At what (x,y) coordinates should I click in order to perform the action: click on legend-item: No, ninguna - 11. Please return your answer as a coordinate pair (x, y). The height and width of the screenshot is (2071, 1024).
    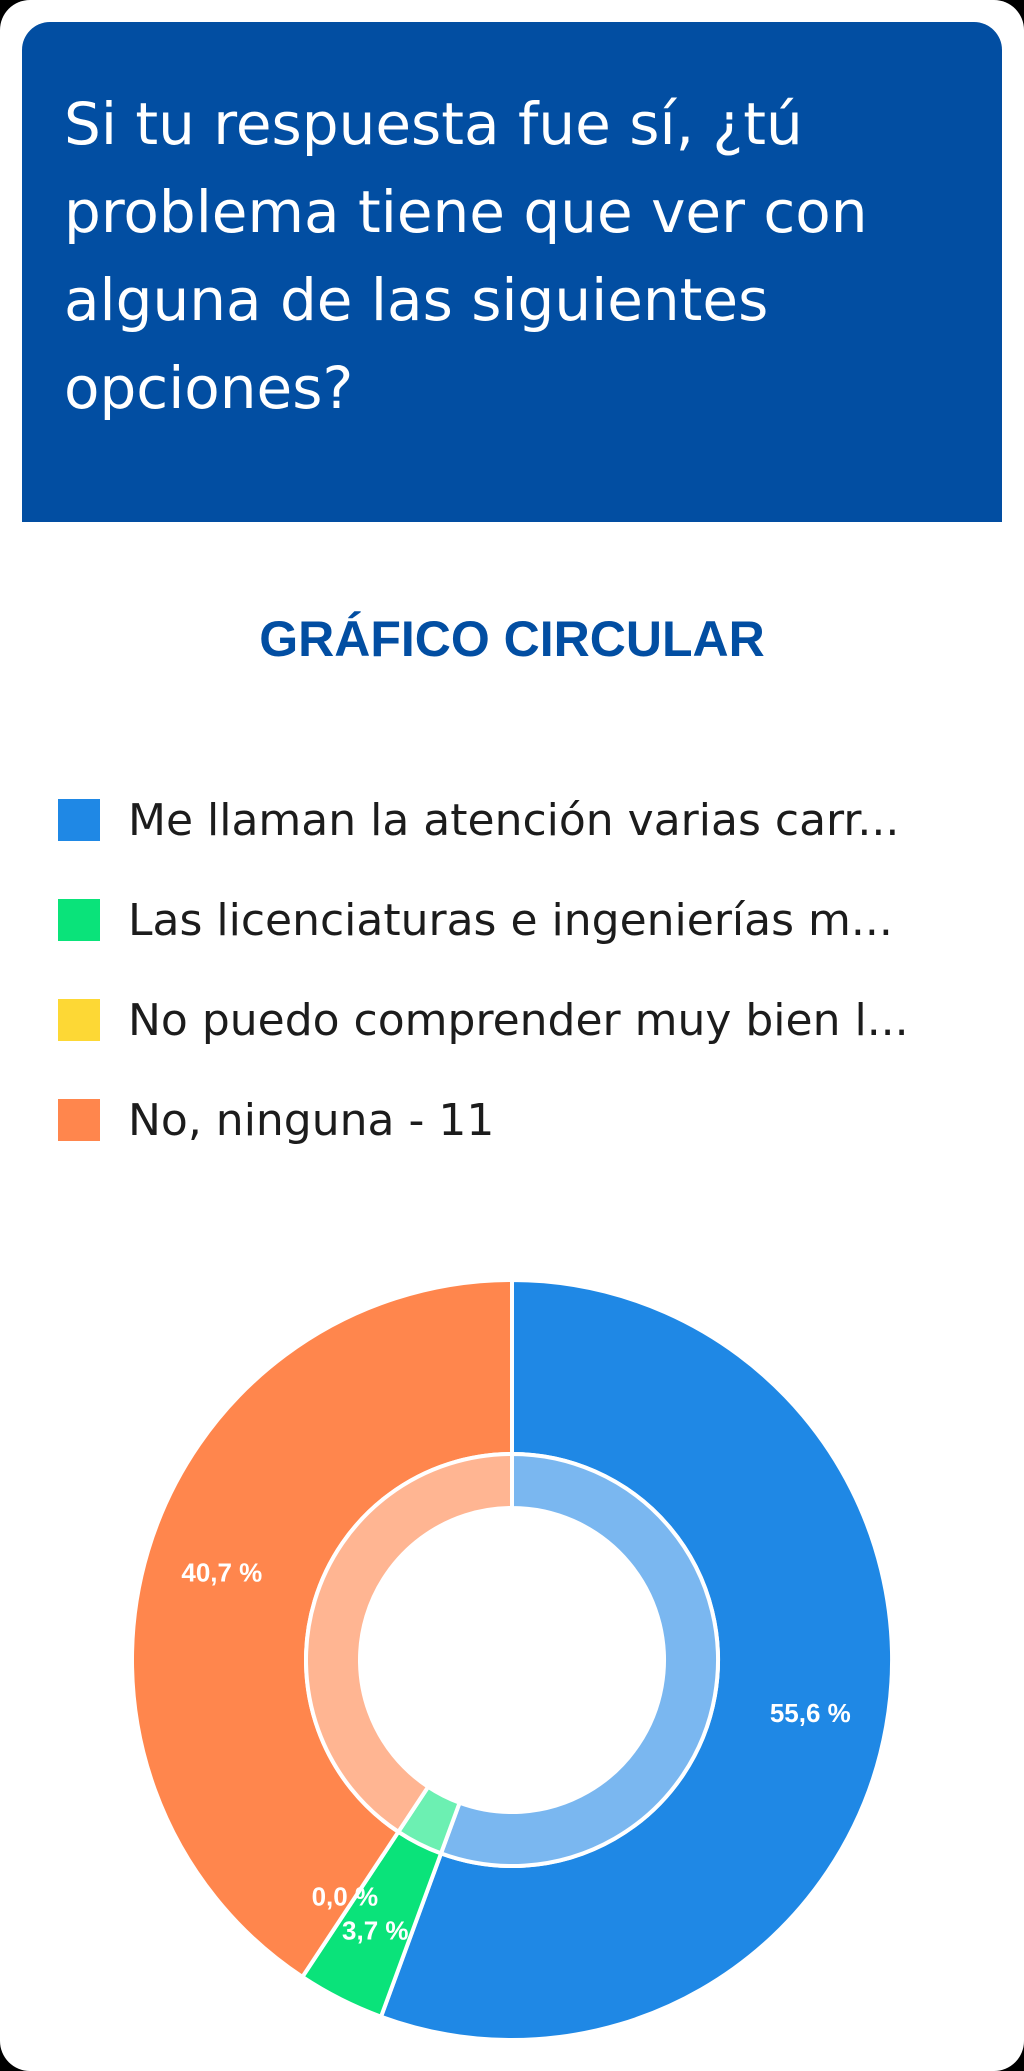
    Looking at the image, I should click on (523, 1120).